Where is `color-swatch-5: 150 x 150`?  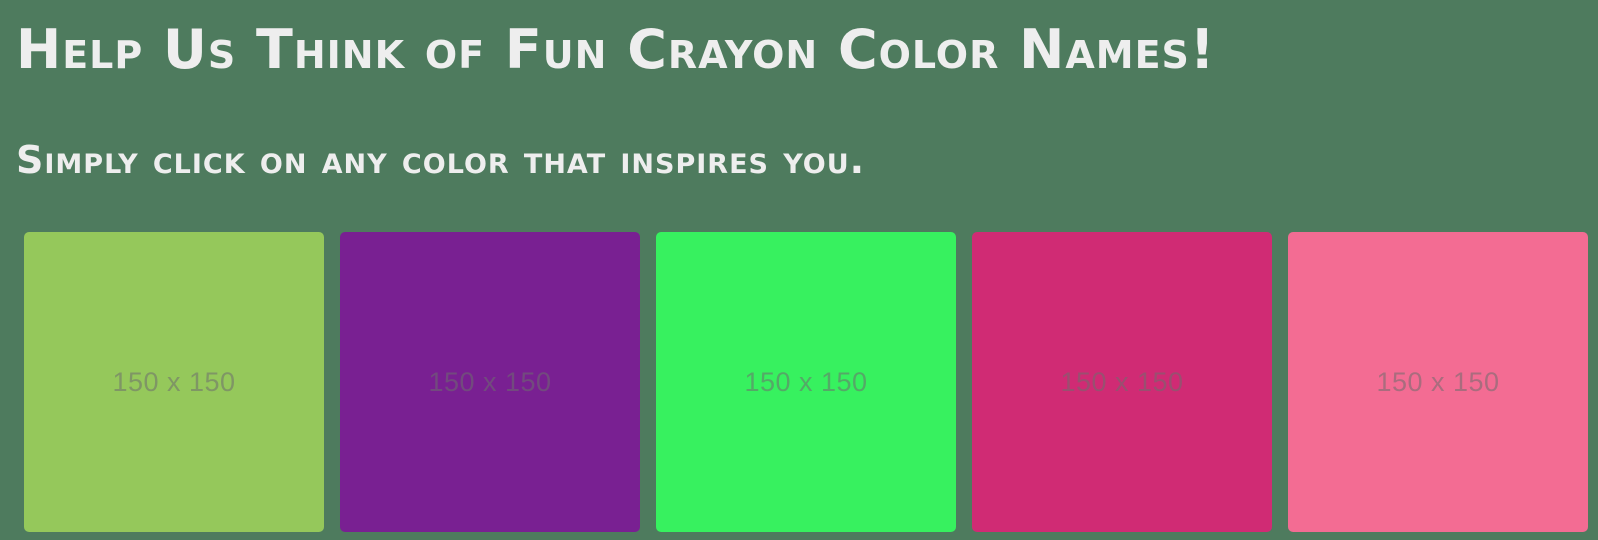
color-swatch-5: 150 x 150 is located at coordinates (1438, 382).